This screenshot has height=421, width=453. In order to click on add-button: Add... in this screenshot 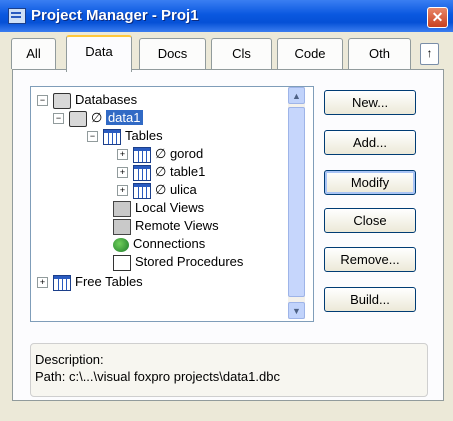, I will do `click(370, 142)`.